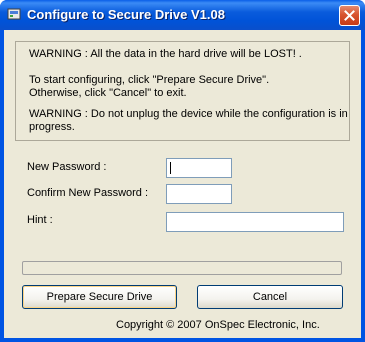 The width and height of the screenshot is (365, 342). I want to click on title-bar: Configure to Secure Drive V1.08, so click(182, 15).